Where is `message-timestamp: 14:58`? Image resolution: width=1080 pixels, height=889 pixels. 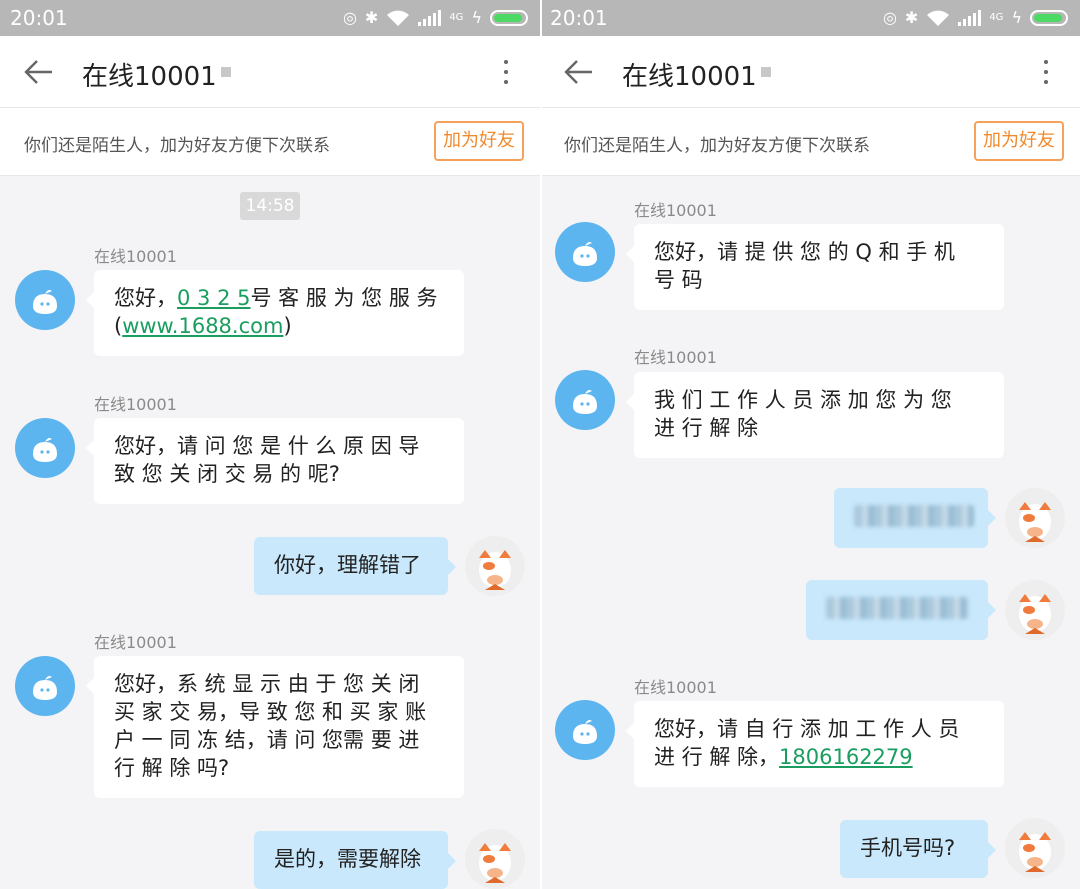
message-timestamp: 14:58 is located at coordinates (270, 206).